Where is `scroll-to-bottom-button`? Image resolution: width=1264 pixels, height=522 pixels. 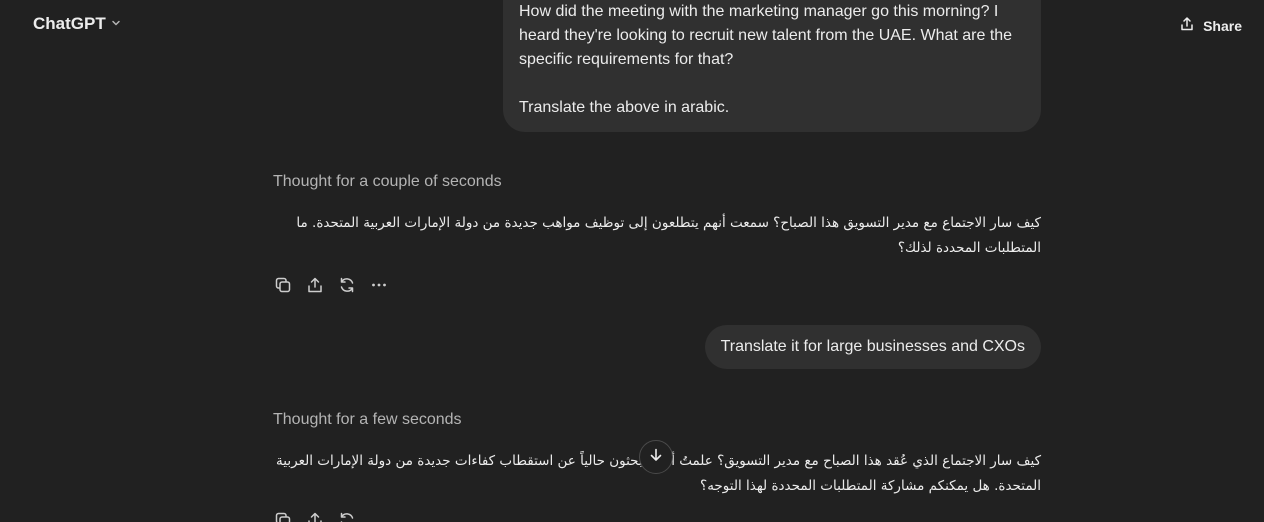 scroll-to-bottom-button is located at coordinates (656, 457).